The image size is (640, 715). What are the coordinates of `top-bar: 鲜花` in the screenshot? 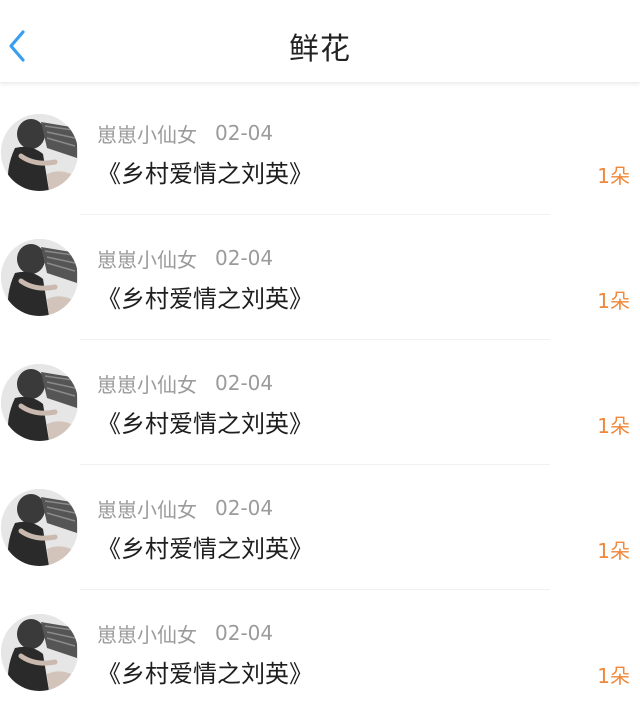 It's located at (320, 41).